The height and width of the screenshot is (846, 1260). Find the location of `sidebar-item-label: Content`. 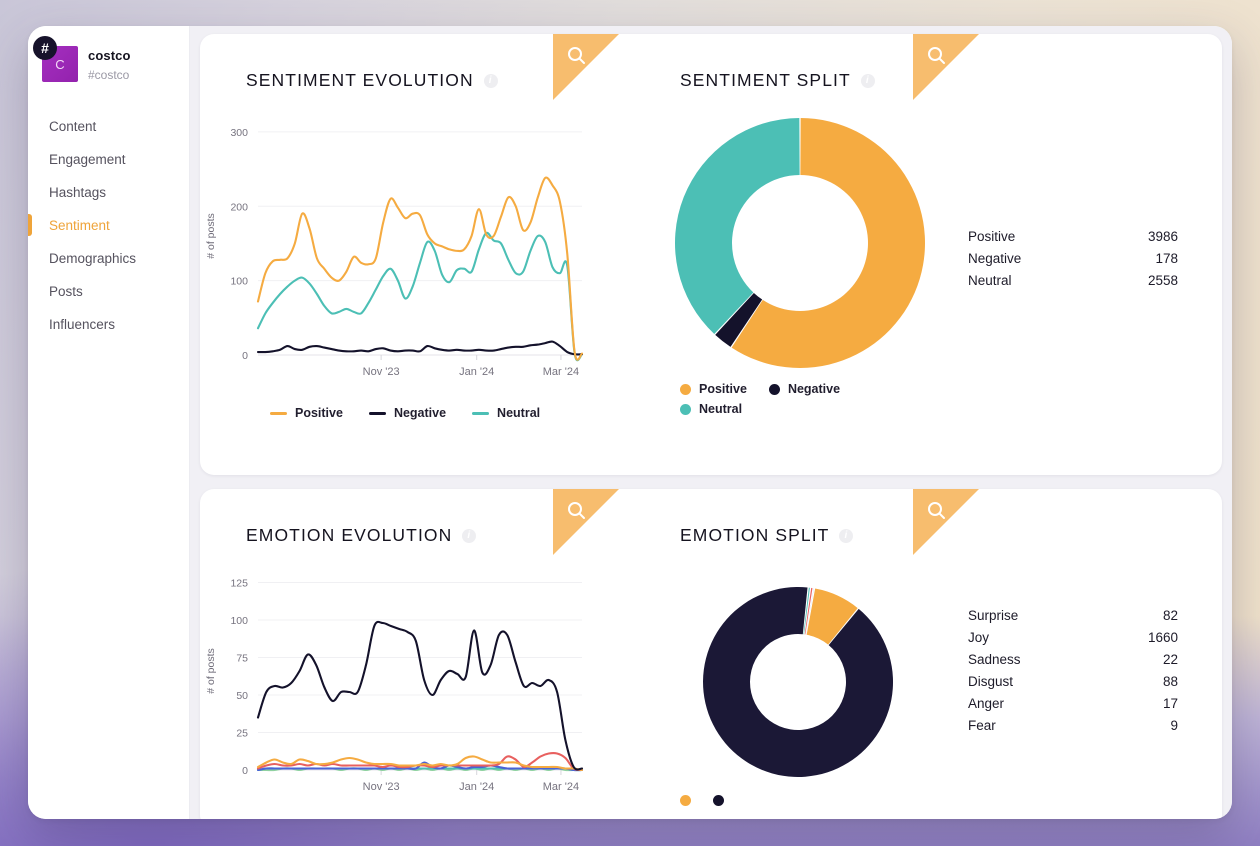

sidebar-item-label: Content is located at coordinates (73, 126).